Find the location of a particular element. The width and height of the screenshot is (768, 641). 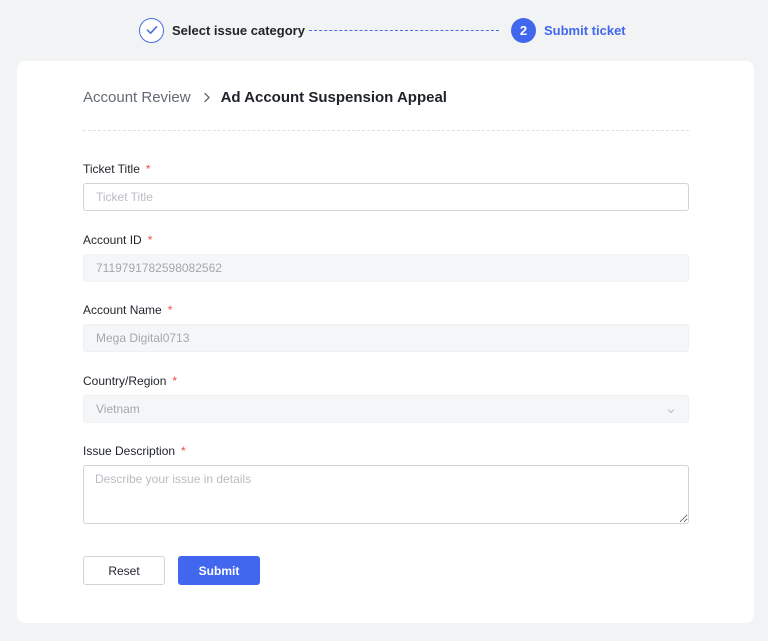

country-region-value: Vietnam is located at coordinates (118, 409).